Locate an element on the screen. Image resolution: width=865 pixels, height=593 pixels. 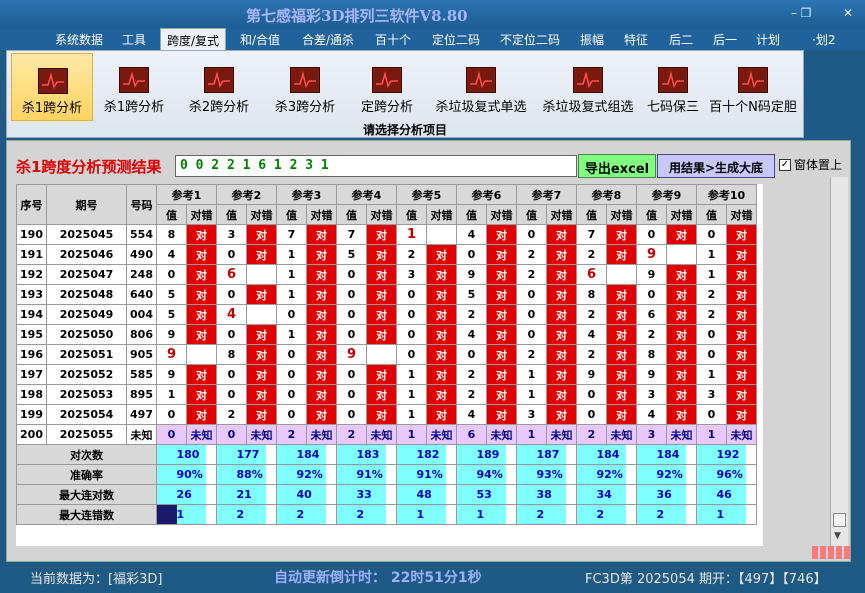
table-row: 198 2025053 895 1 对 0 对 0 对 0 对 1 对 2 对 1 对 0 对 3 对 3 对 is located at coordinates (386, 394).